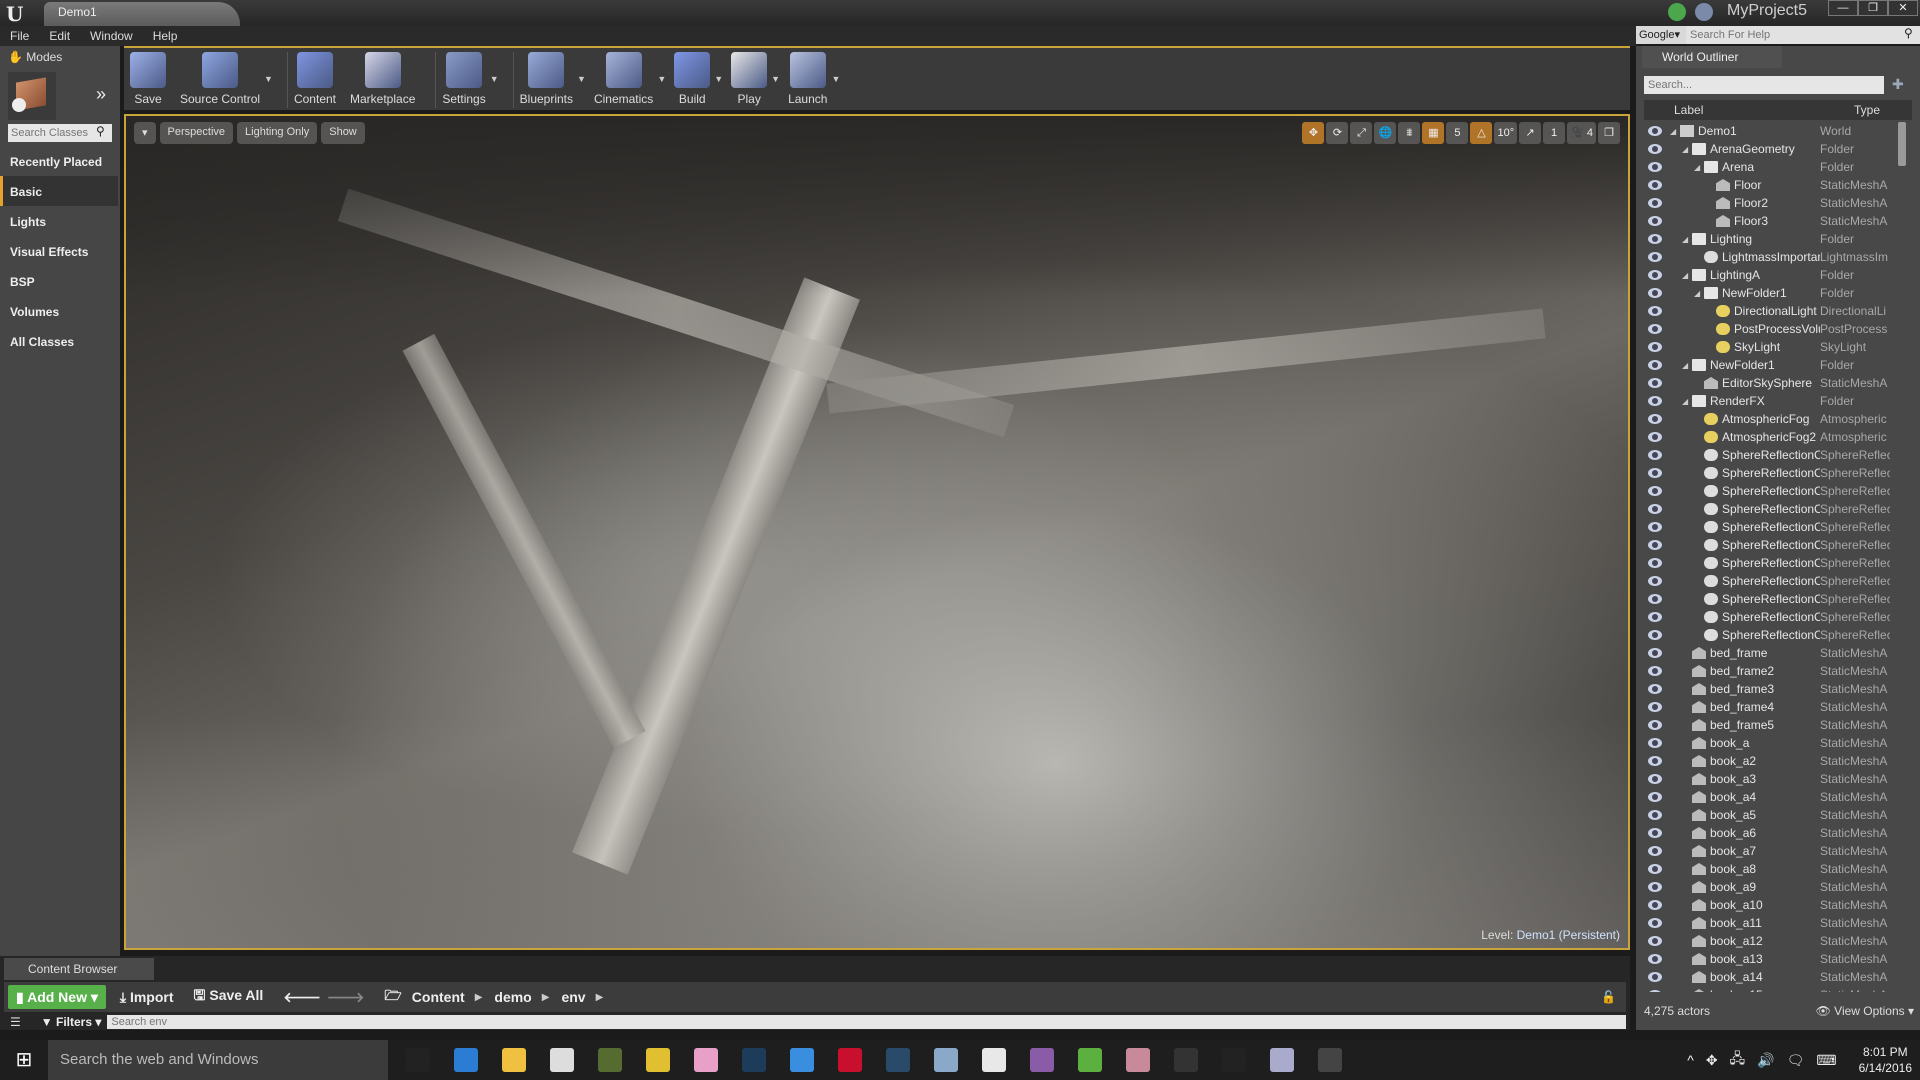 The image size is (1920, 1080). What do you see at coordinates (59, 281) in the screenshot?
I see `category-bsp: BSP` at bounding box center [59, 281].